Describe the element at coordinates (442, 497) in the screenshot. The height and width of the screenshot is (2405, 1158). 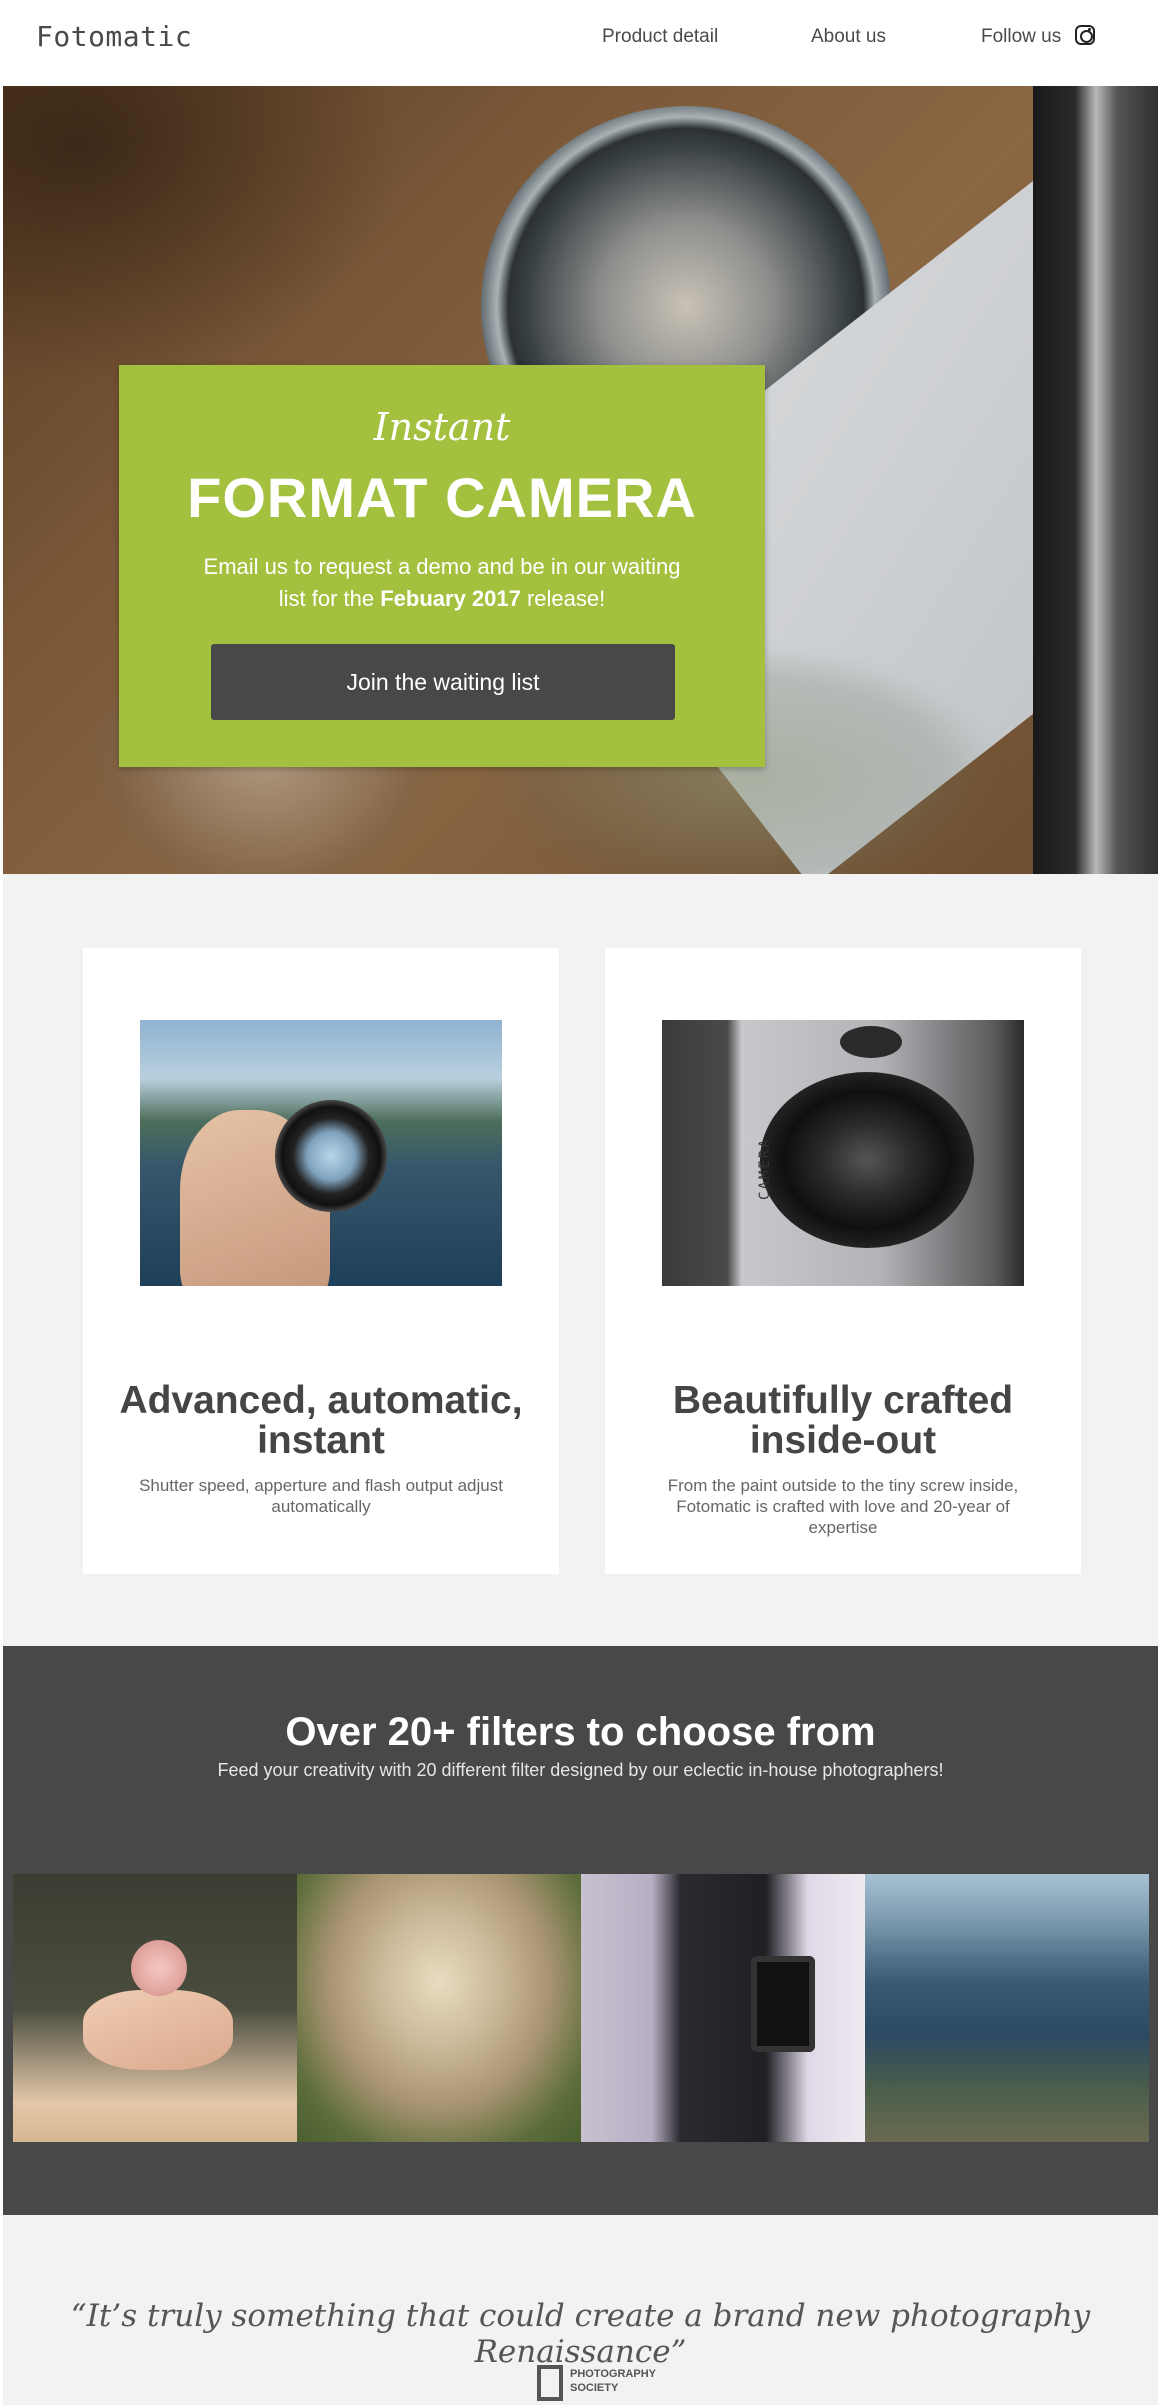
I see `hero-title: FORMAT CAMERA` at that location.